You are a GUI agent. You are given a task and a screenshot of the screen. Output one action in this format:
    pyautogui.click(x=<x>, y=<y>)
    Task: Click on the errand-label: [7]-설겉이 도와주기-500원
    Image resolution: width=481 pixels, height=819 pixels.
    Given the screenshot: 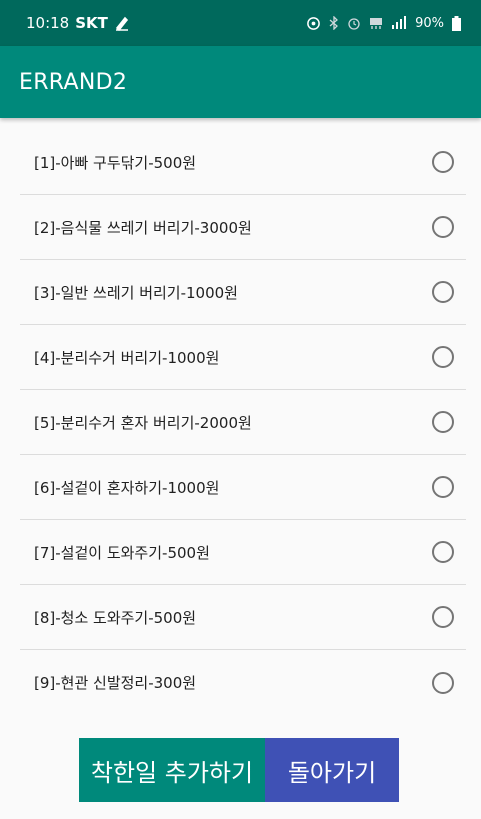 What is the action you would take?
    pyautogui.click(x=122, y=552)
    